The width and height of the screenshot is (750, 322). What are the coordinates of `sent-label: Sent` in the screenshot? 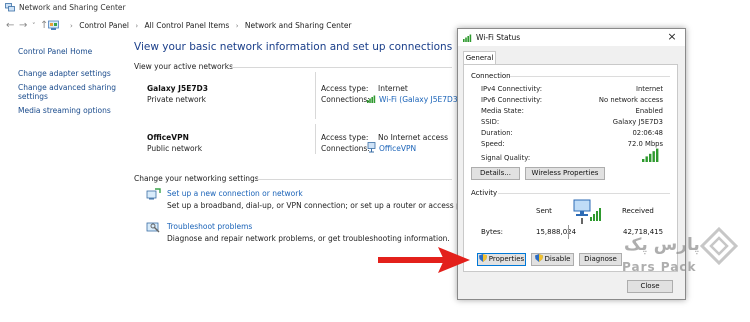 It's located at (544, 211).